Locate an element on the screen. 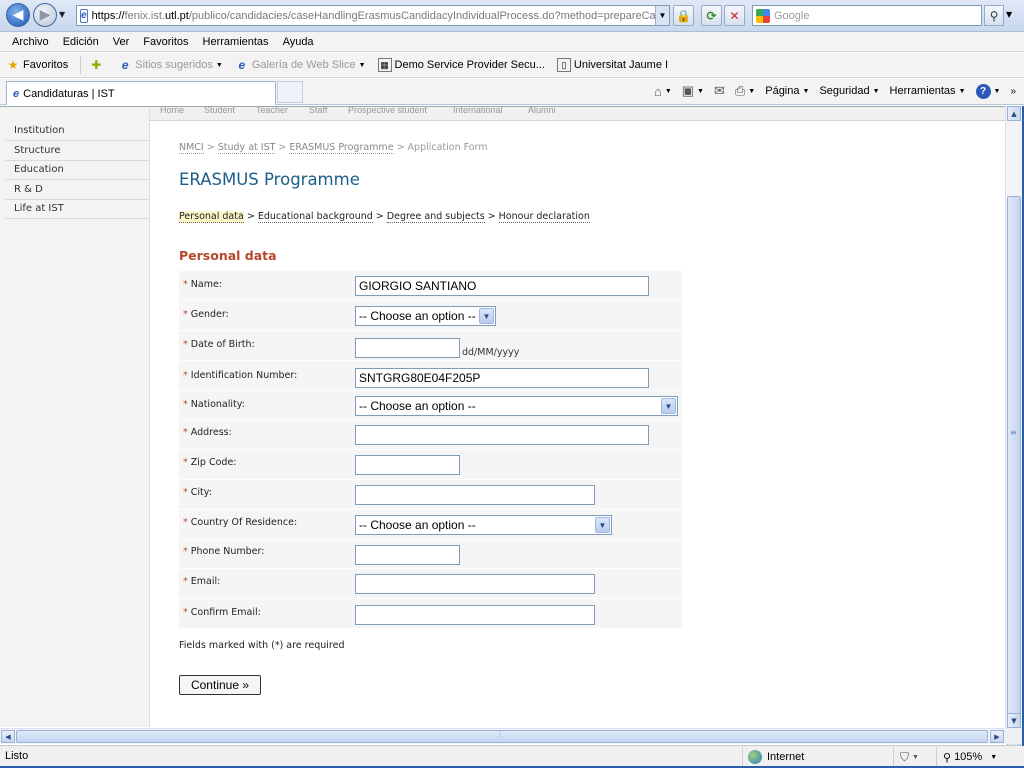  zip-code-field is located at coordinates (407, 465).